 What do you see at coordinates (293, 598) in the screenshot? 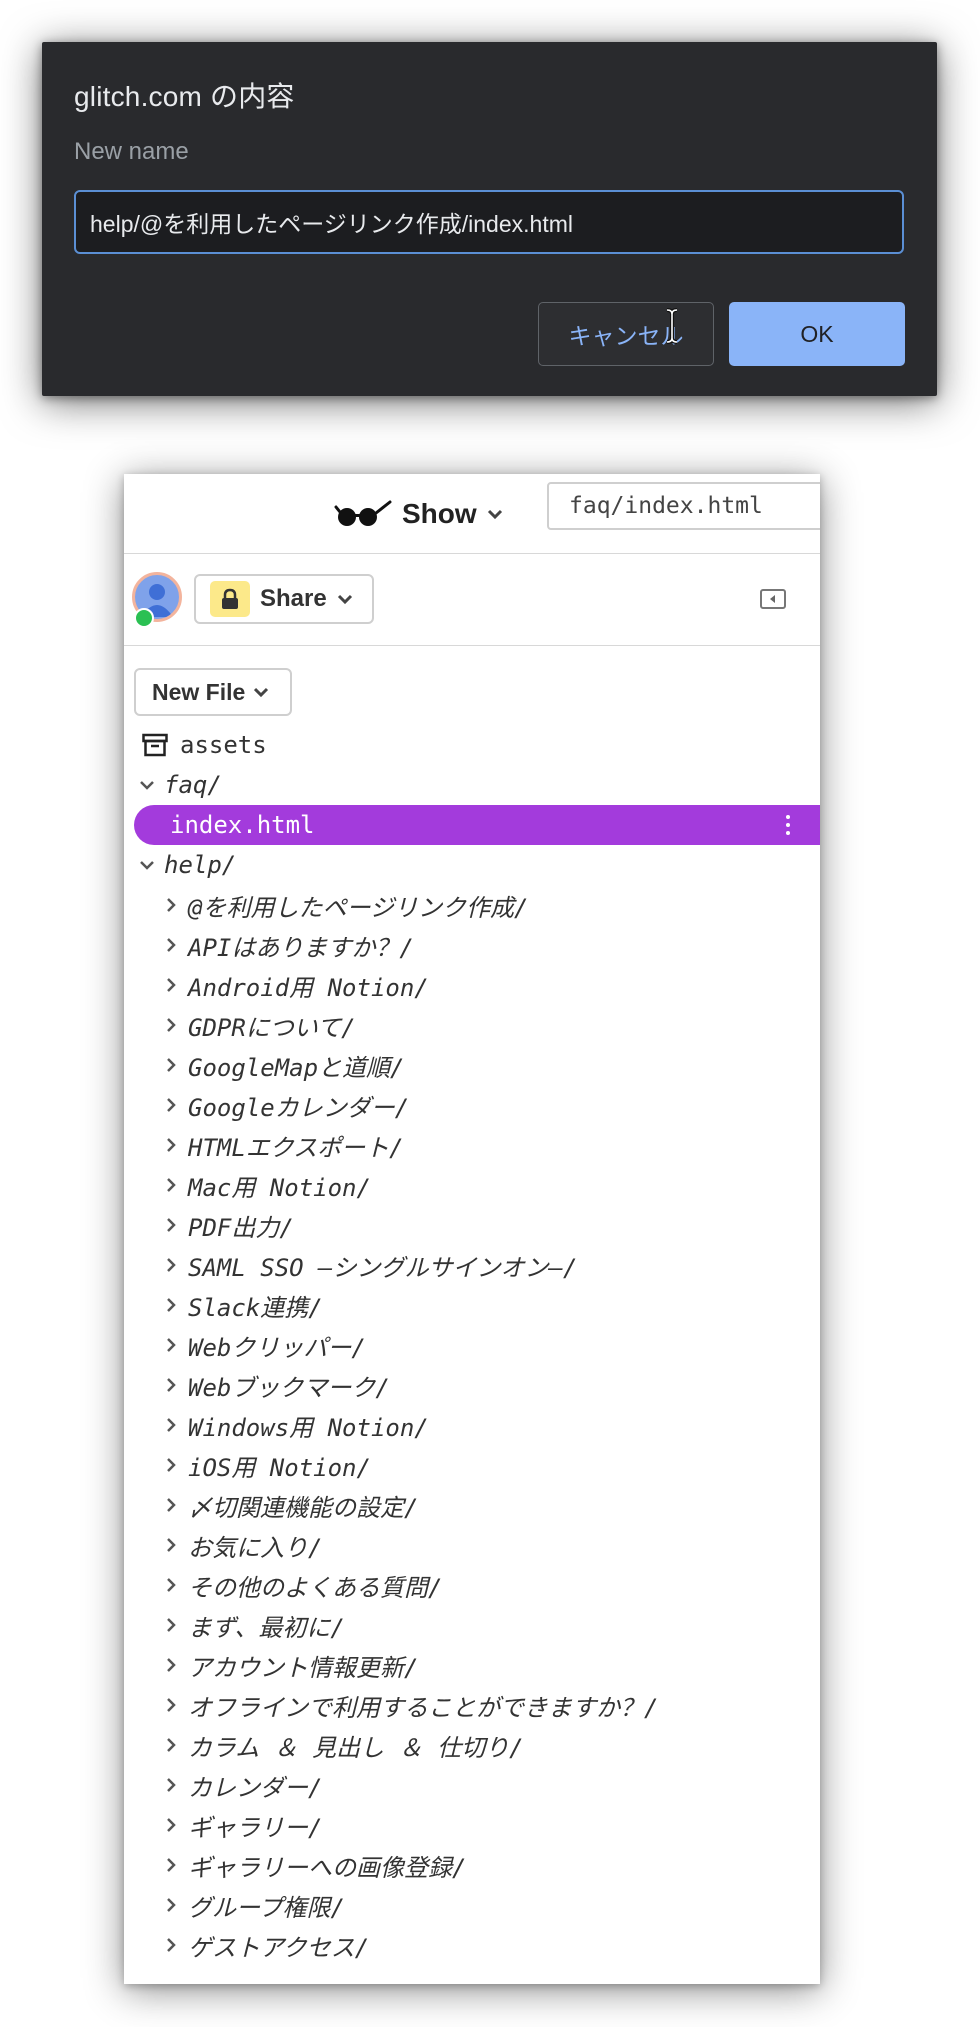
I see `share-label: Share` at bounding box center [293, 598].